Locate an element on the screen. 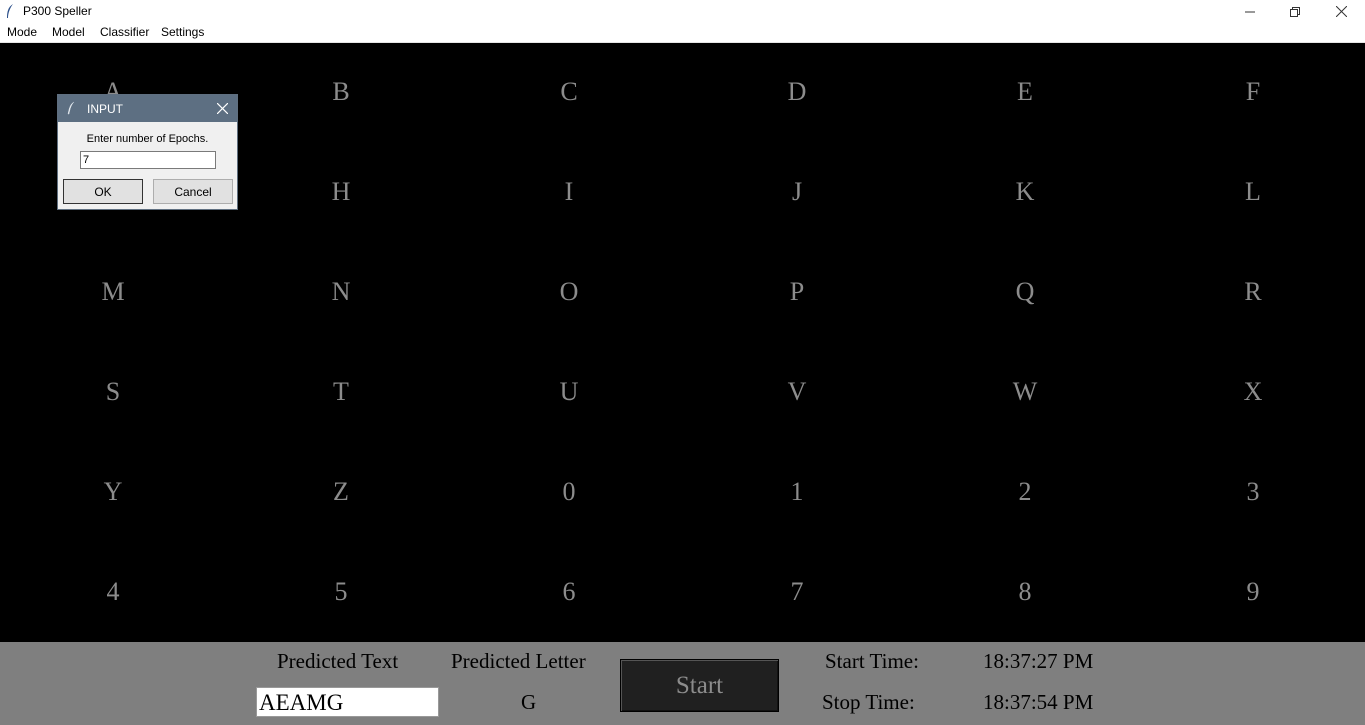 This screenshot has height=725, width=1365. grid-cell: B is located at coordinates (341, 91).